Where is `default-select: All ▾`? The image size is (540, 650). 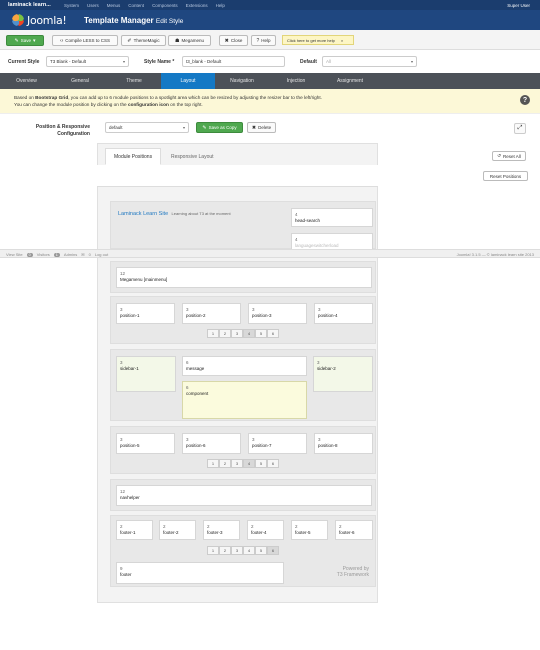
default-select: All ▾ is located at coordinates (369, 61).